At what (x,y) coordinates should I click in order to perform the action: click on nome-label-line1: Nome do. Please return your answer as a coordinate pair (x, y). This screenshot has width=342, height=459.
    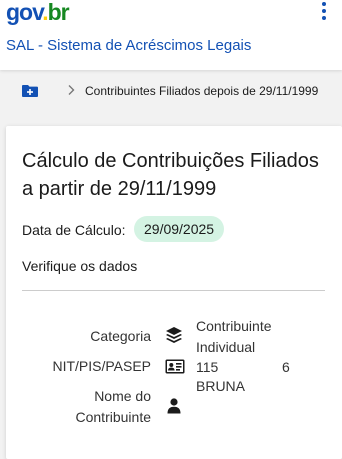
    Looking at the image, I should click on (122, 396).